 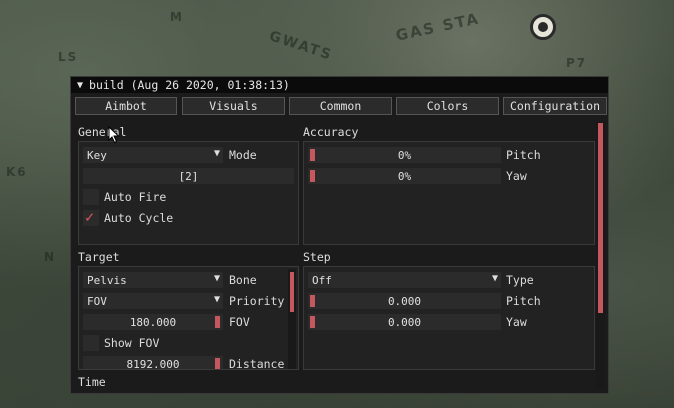 I want to click on target-title: Target, so click(x=99, y=257).